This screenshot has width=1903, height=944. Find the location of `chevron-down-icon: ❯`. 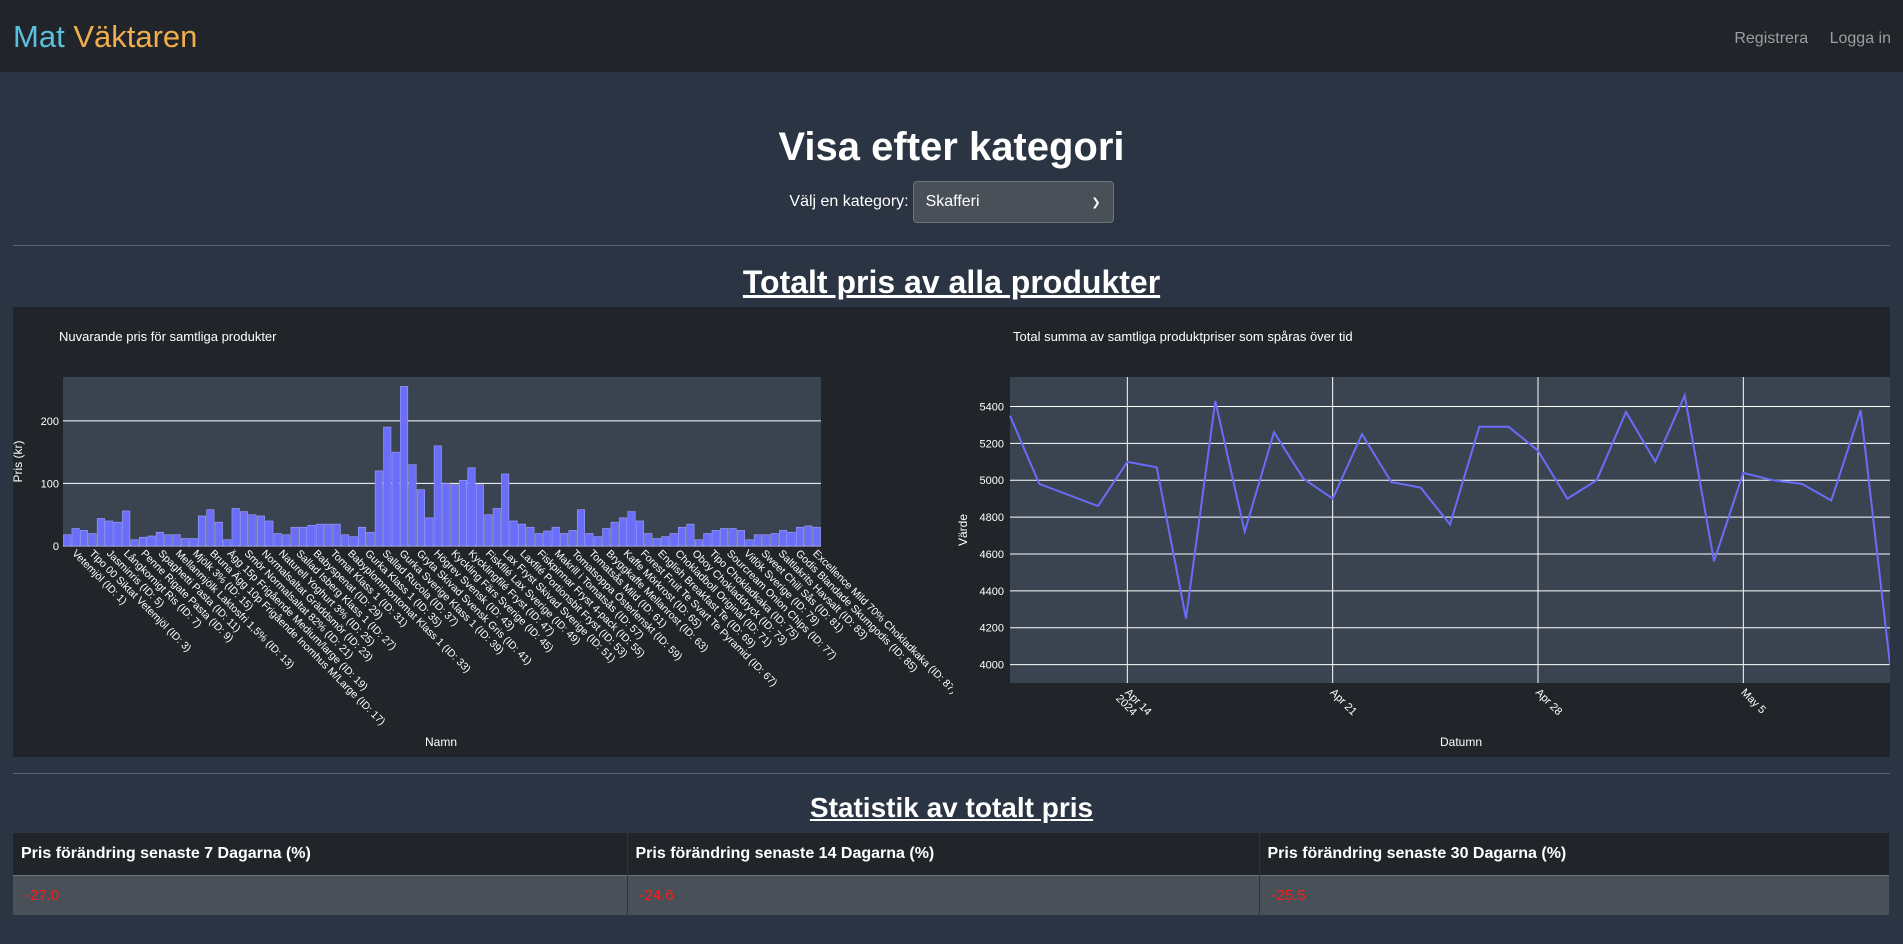

chevron-down-icon: ❯ is located at coordinates (1096, 202).